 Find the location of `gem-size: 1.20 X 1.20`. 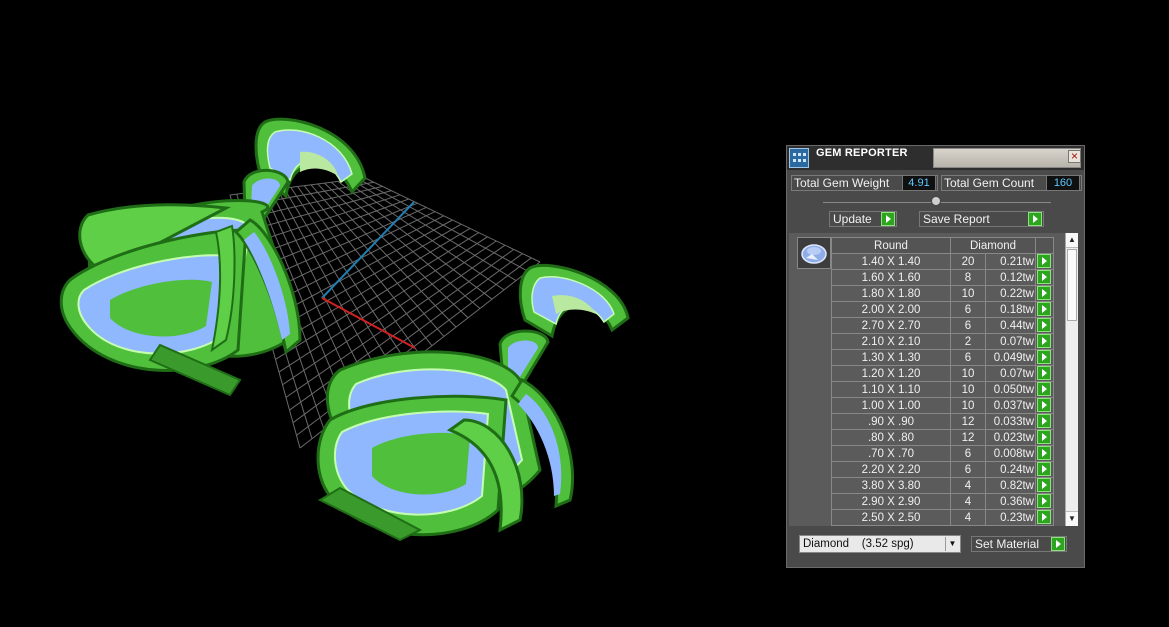

gem-size: 1.20 X 1.20 is located at coordinates (891, 373).